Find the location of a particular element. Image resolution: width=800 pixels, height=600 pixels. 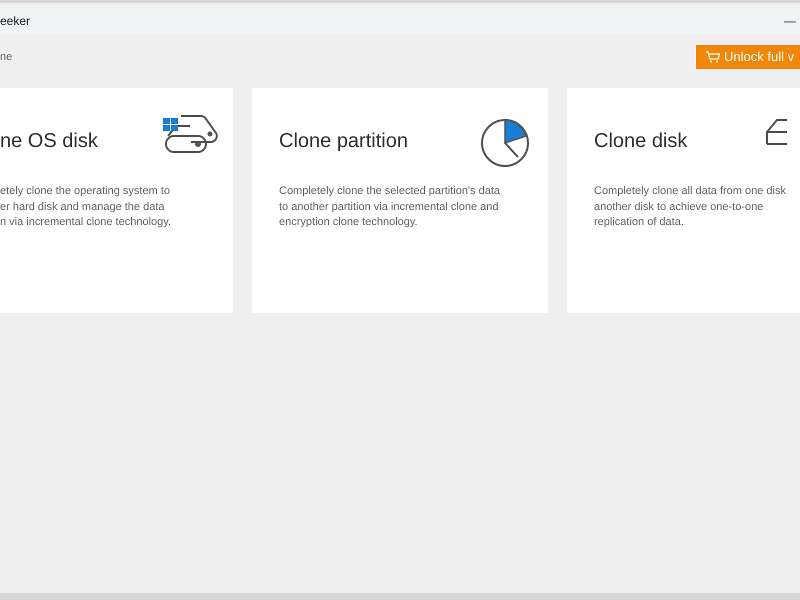

description-line: to another partition via incremental clone and is located at coordinates (389, 207).